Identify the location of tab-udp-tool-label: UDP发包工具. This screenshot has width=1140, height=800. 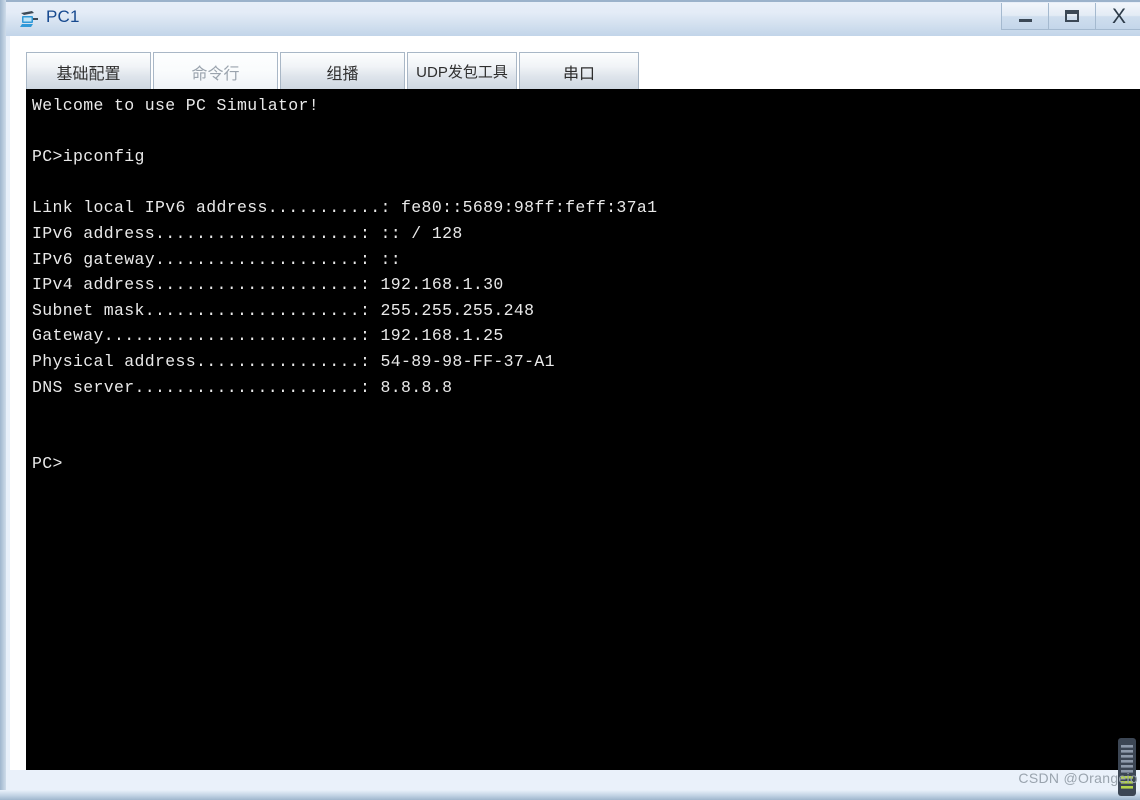
(462, 72).